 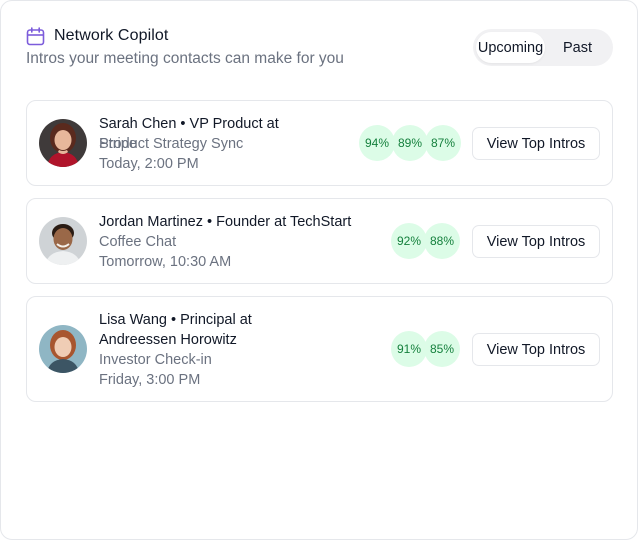 What do you see at coordinates (150, 380) in the screenshot?
I see `meeting-time: Friday, 3:00 PM` at bounding box center [150, 380].